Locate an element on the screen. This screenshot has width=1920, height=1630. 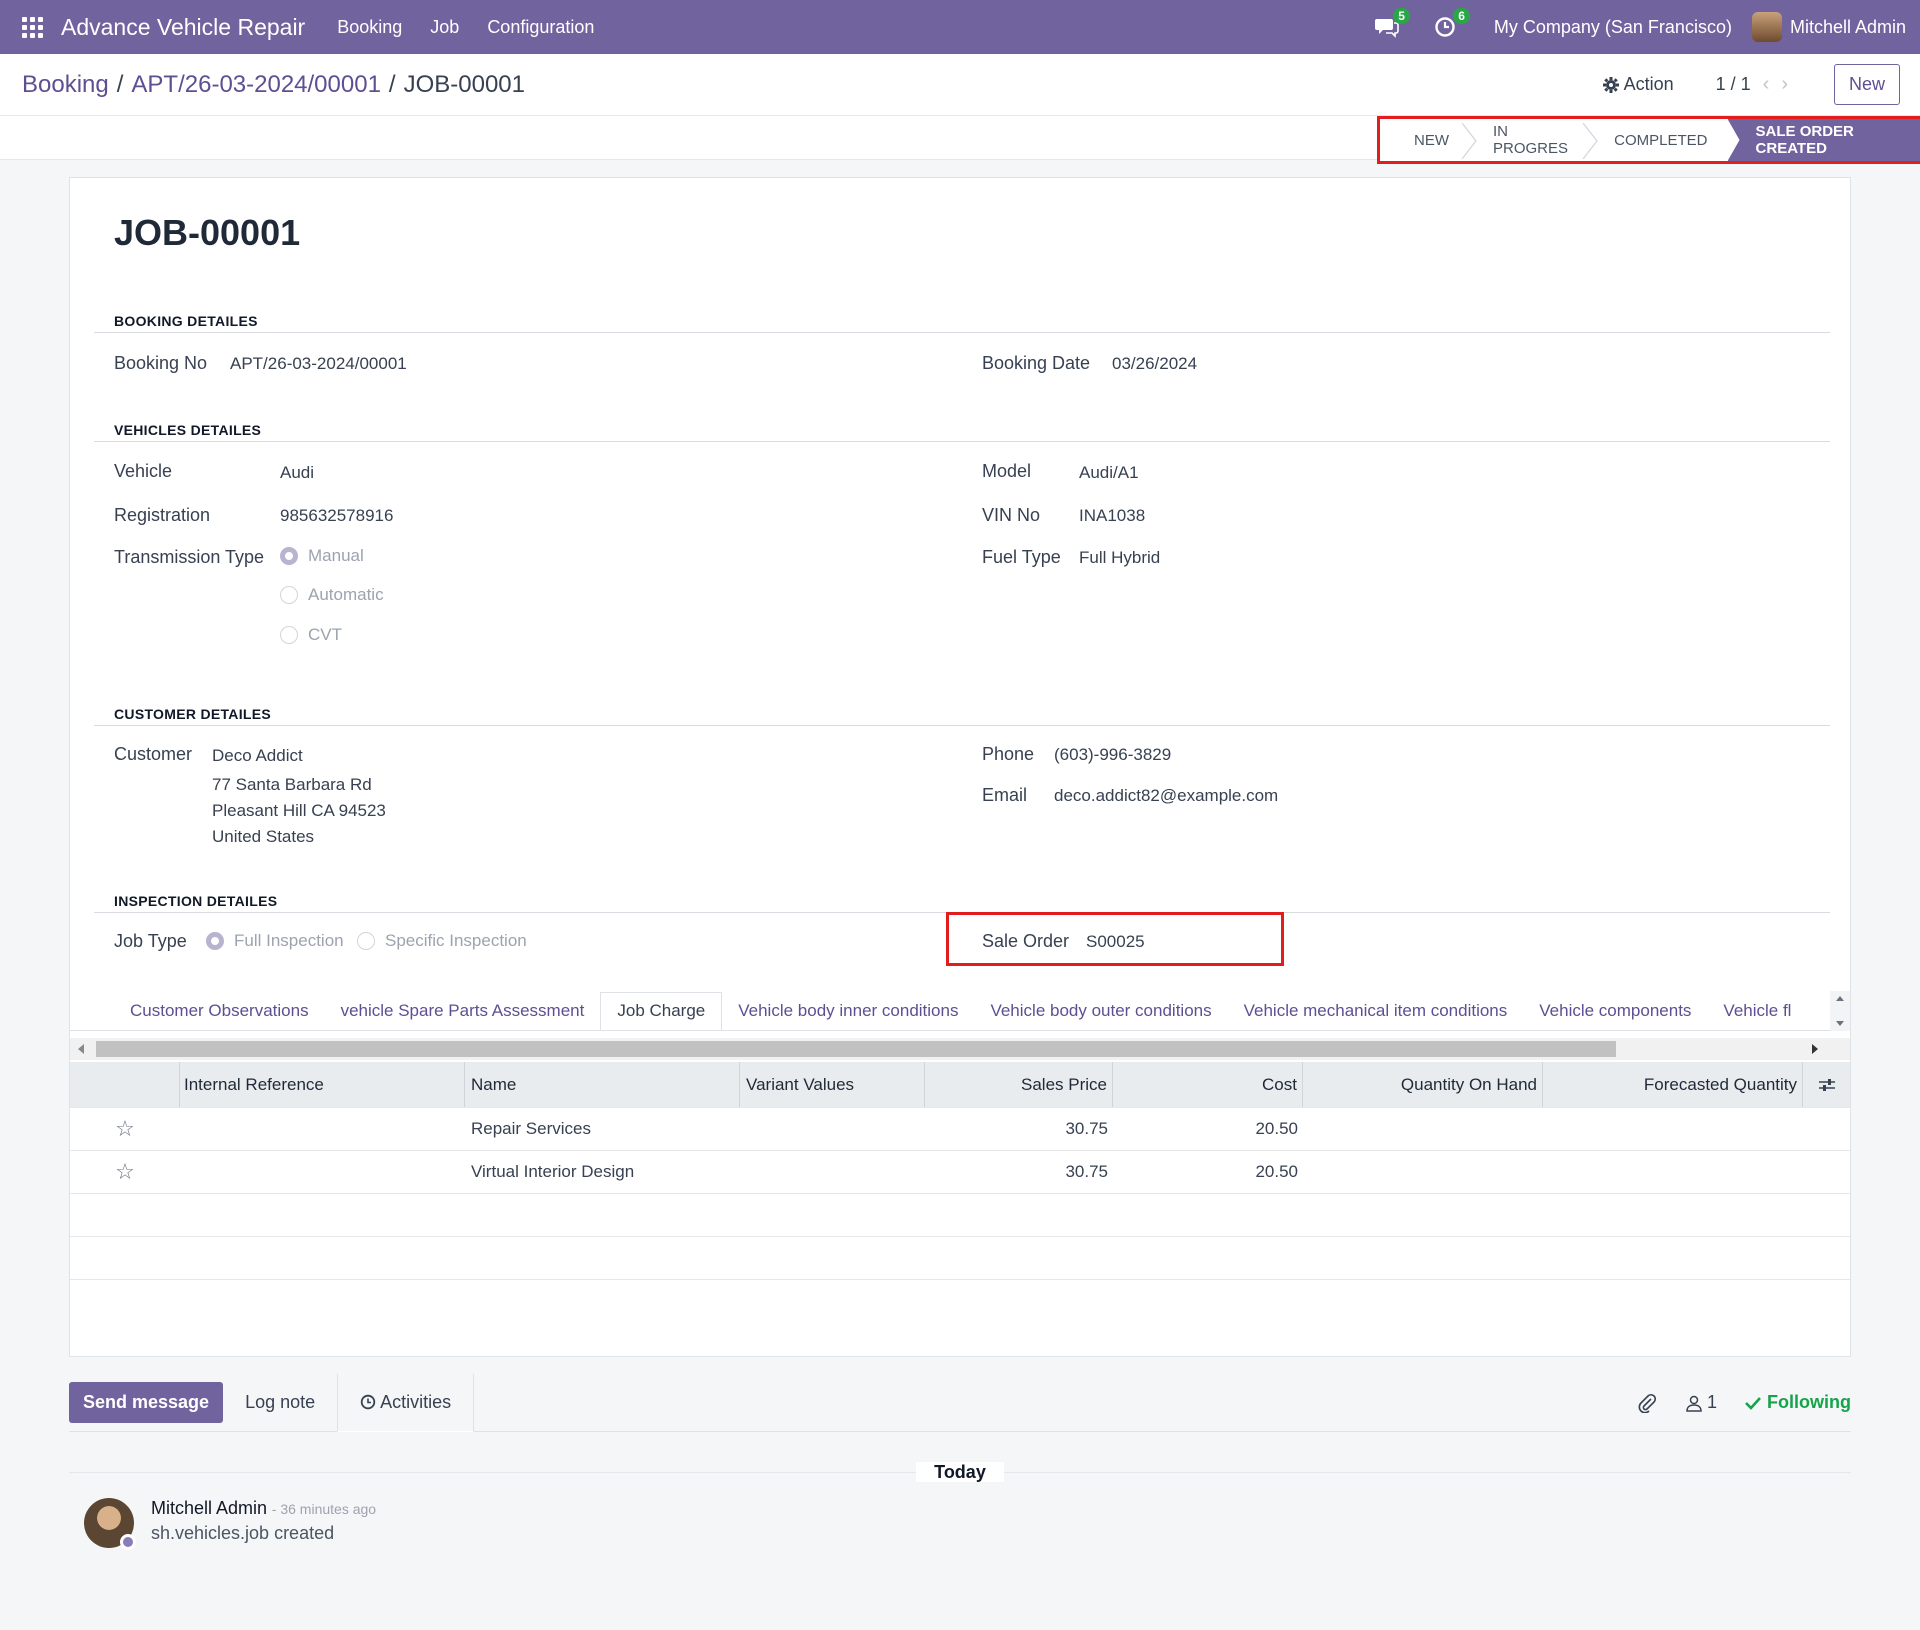
action-button: Action is located at coordinates (1638, 84).